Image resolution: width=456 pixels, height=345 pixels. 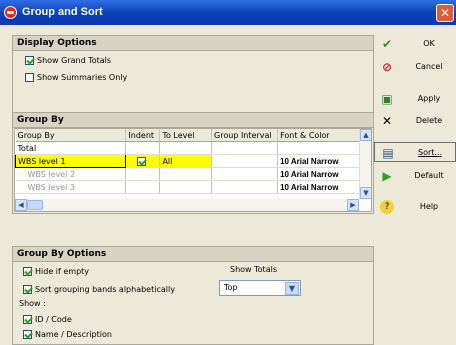 I want to click on column-header: Indent, so click(x=143, y=135).